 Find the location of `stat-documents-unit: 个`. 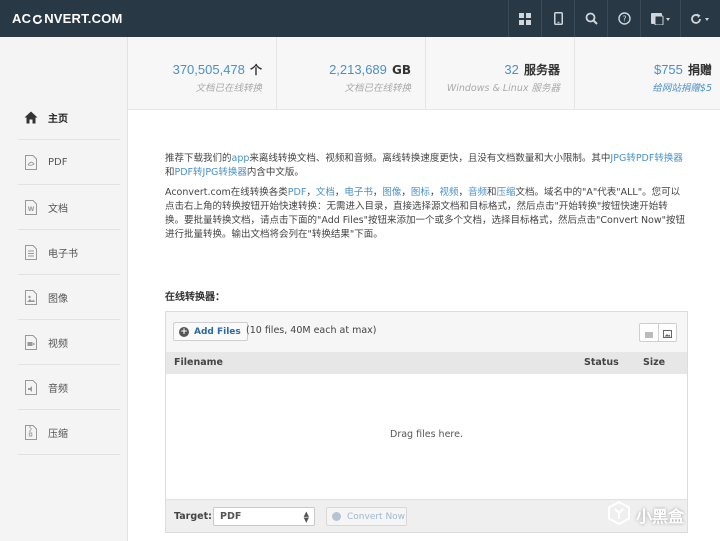

stat-documents-unit: 个 is located at coordinates (255, 70).